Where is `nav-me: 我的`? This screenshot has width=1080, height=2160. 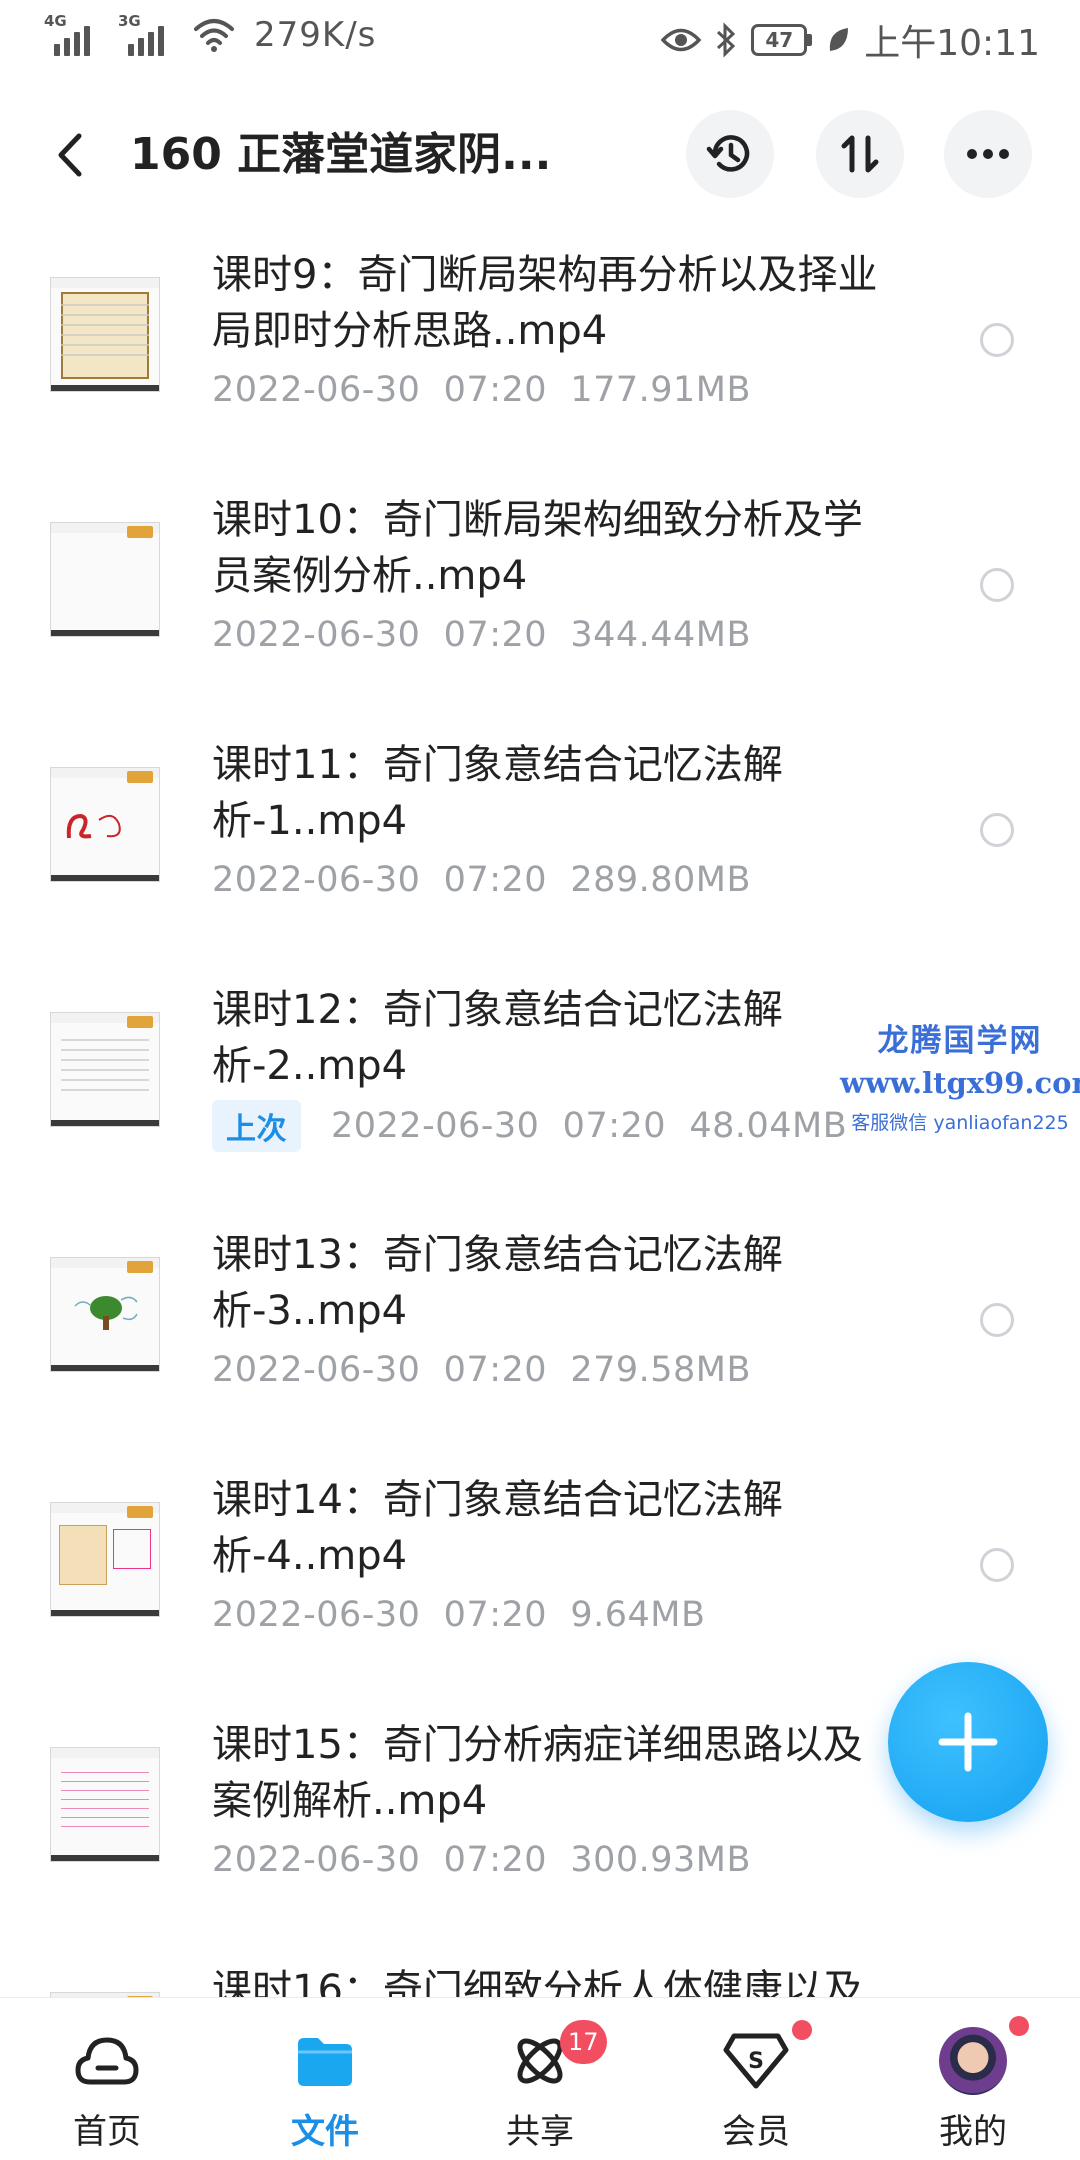
nav-me: 我的 is located at coordinates (973, 2079).